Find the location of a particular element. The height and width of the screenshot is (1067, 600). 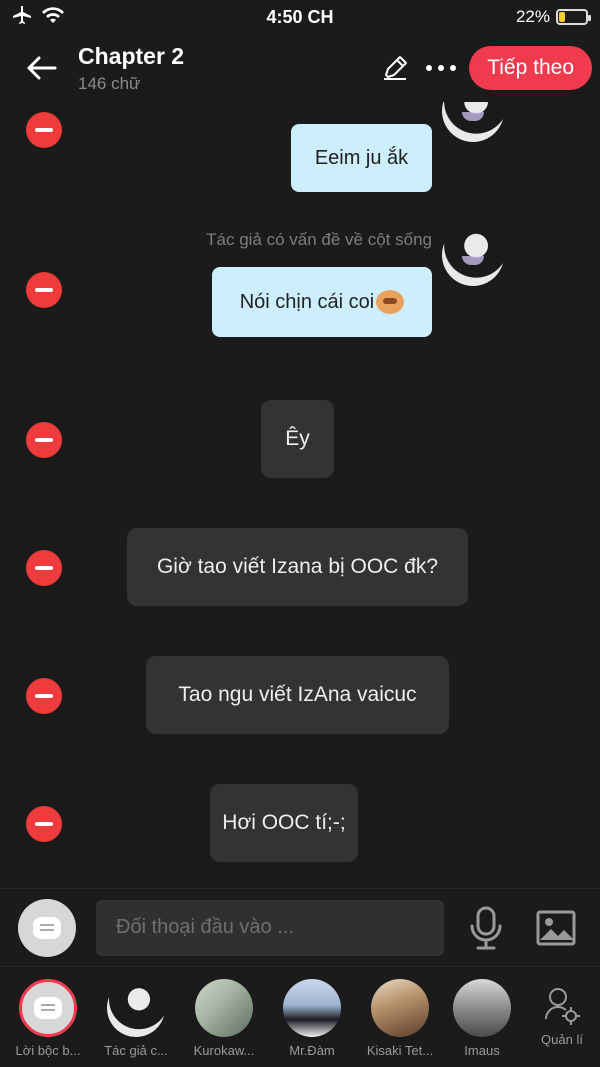

message-bubble: Êy is located at coordinates (297, 439).